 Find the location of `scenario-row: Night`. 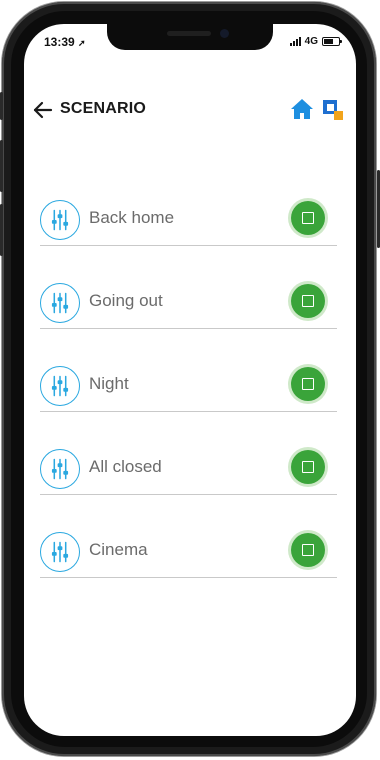

scenario-row: Night is located at coordinates (189, 399).